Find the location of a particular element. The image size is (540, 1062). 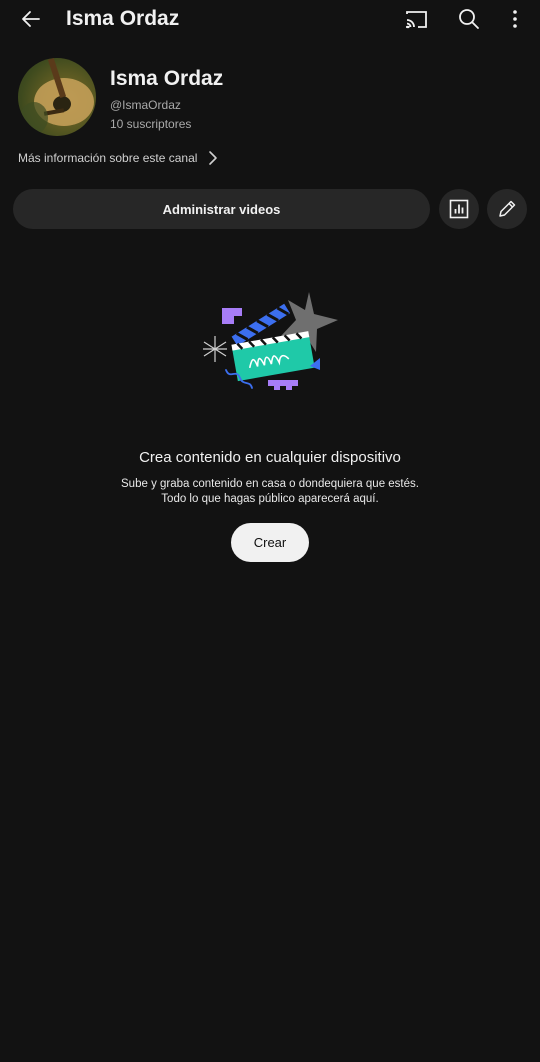

avatar is located at coordinates (57, 97).